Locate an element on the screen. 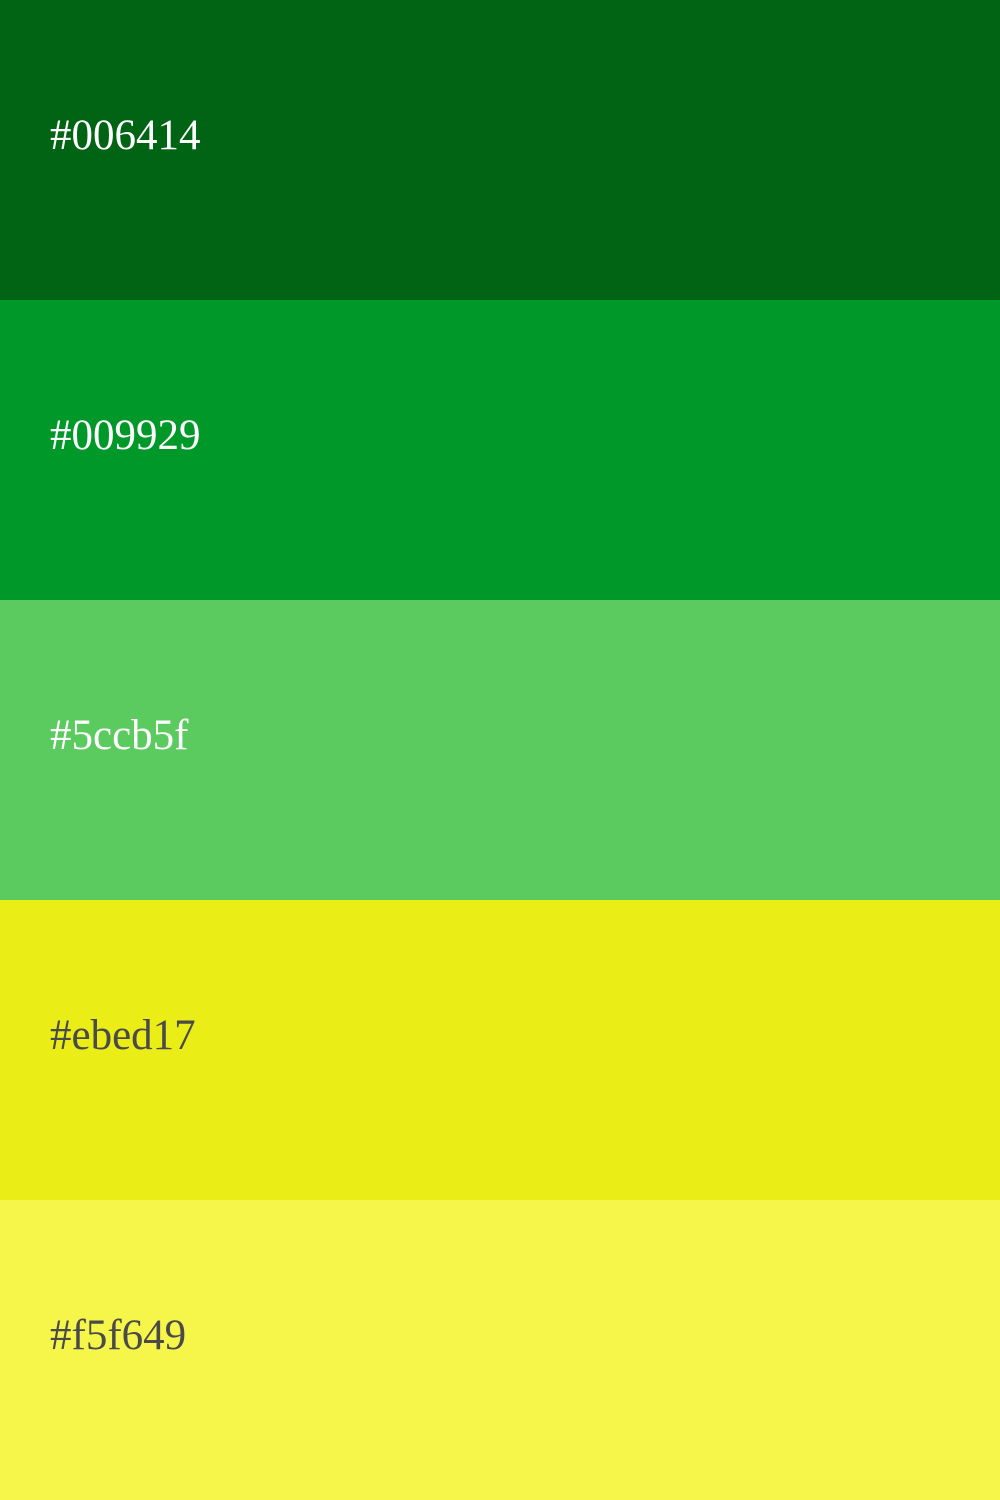 This screenshot has height=1500, width=1000. color-hex-label: #006414 is located at coordinates (125, 135).